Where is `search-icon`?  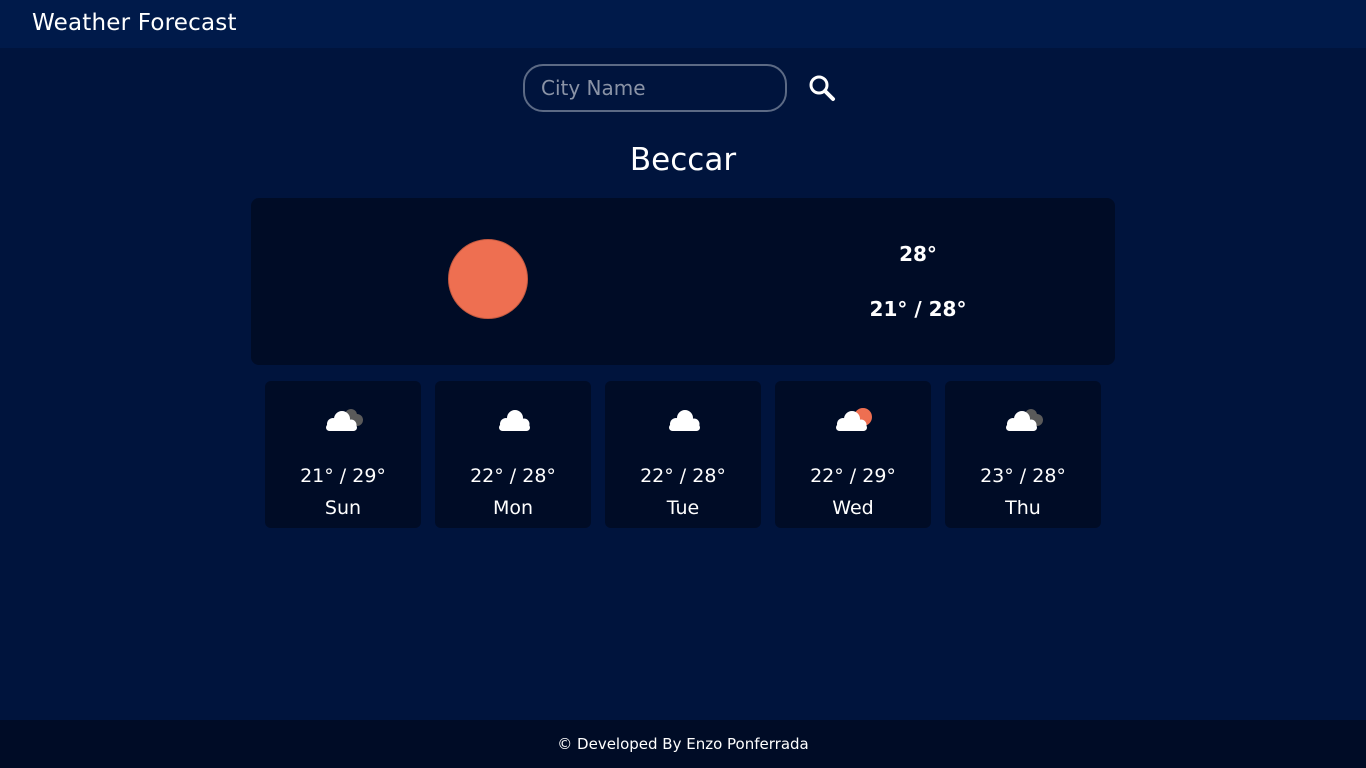
search-icon is located at coordinates (822, 88).